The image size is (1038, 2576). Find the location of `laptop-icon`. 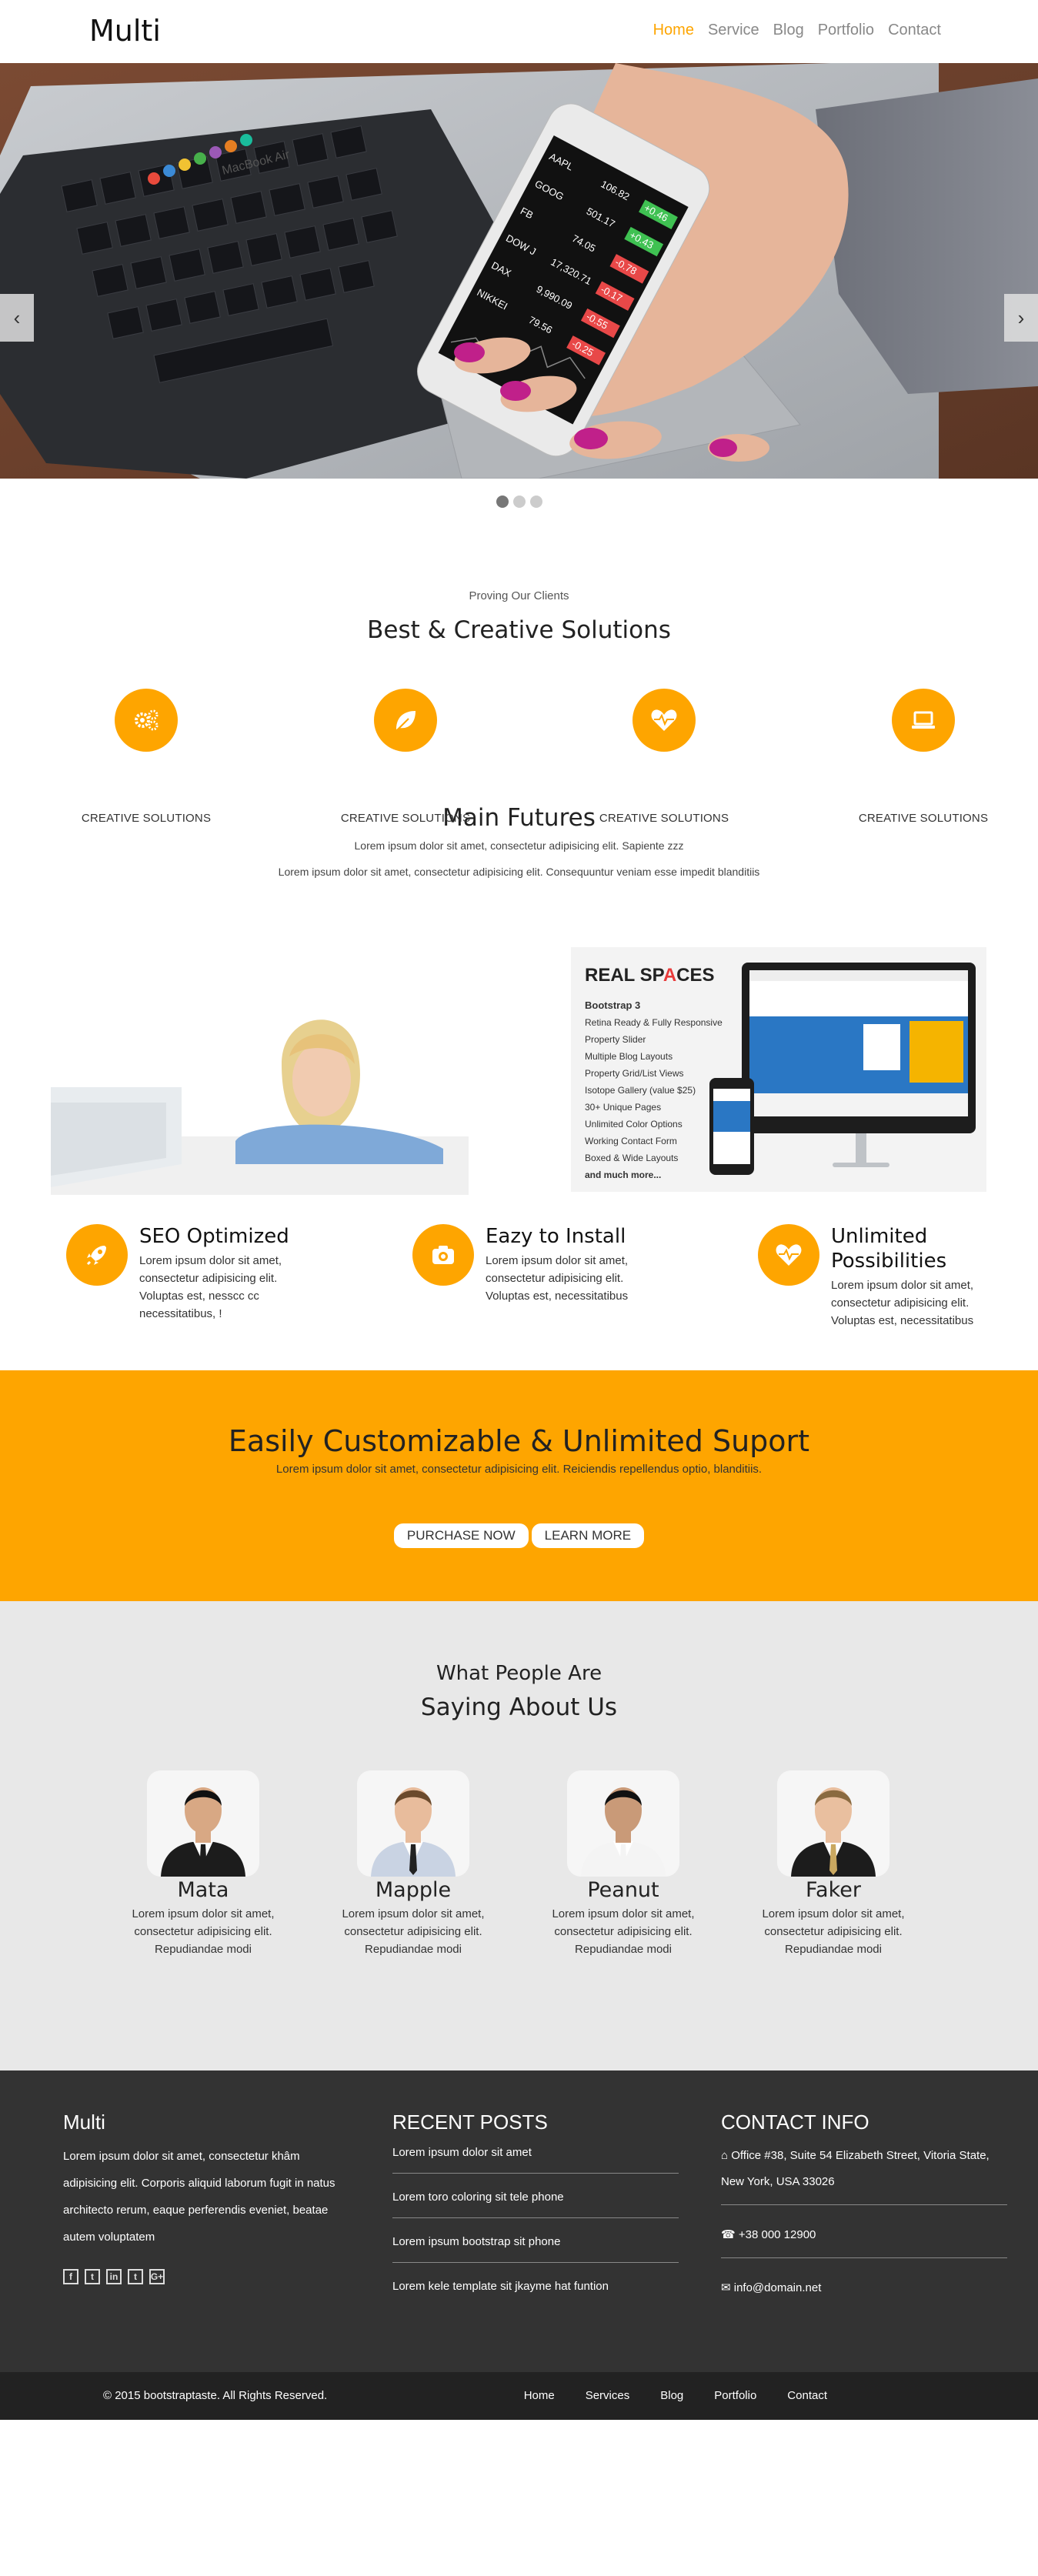

laptop-icon is located at coordinates (923, 720).